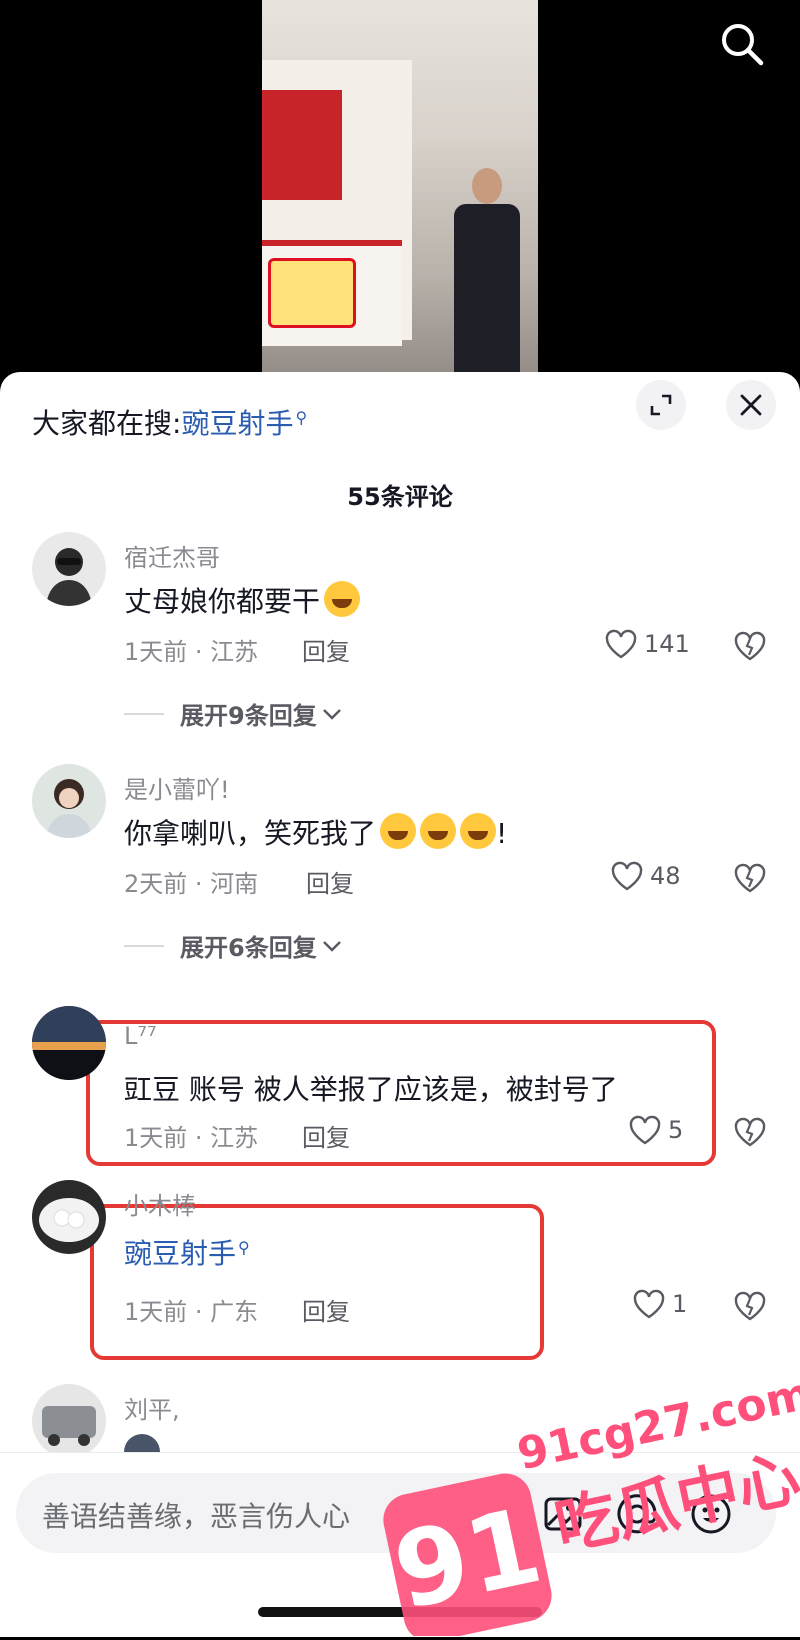  I want to click on close-icon, so click(751, 405).